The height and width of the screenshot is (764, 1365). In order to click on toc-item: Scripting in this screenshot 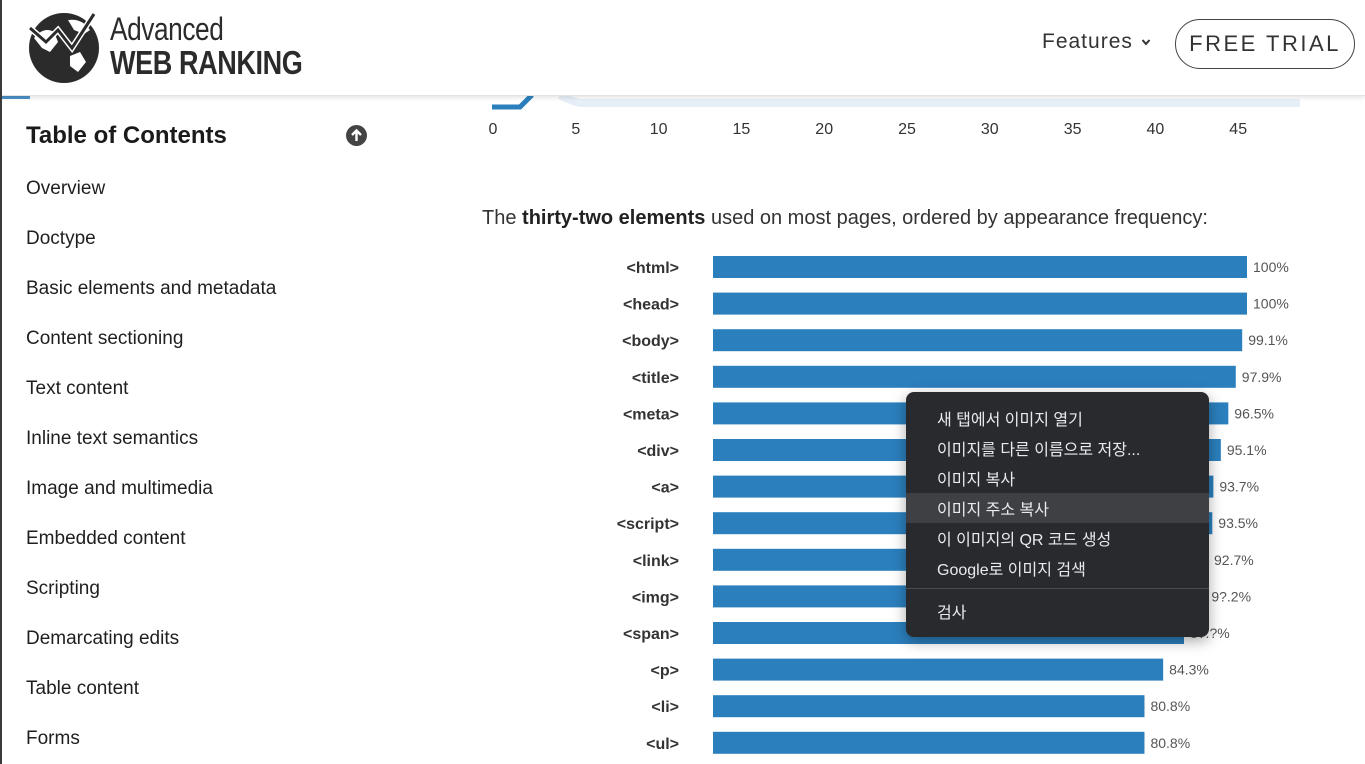, I will do `click(63, 589)`.